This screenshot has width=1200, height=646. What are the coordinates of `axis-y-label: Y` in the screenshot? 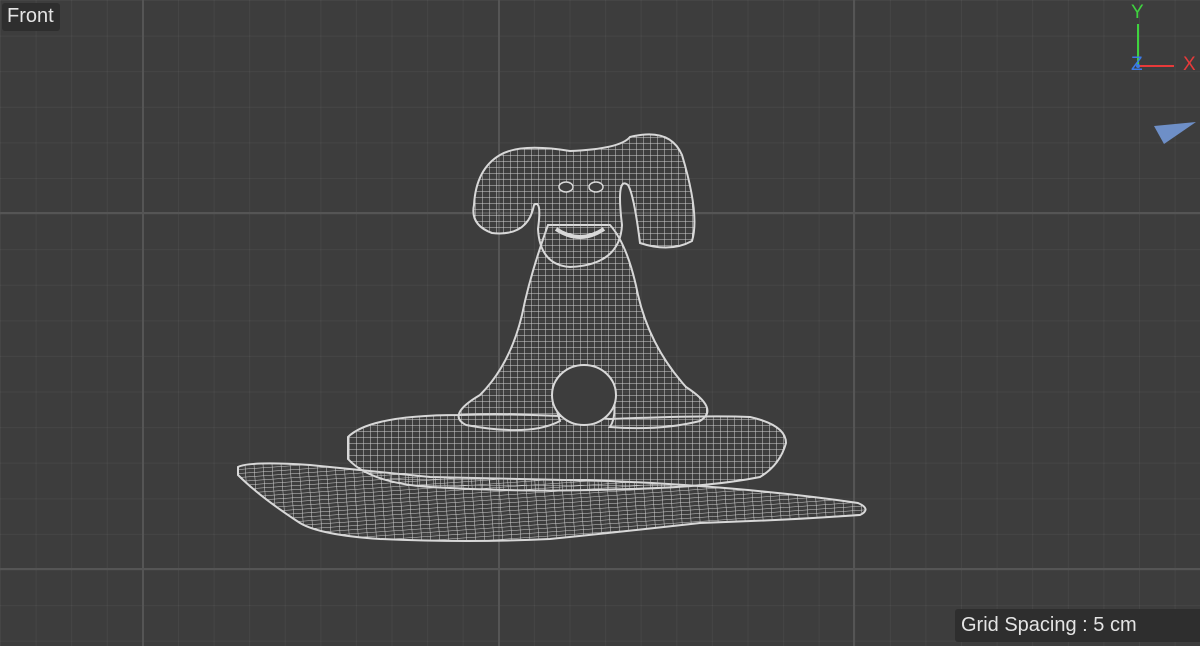 It's located at (1137, 12).